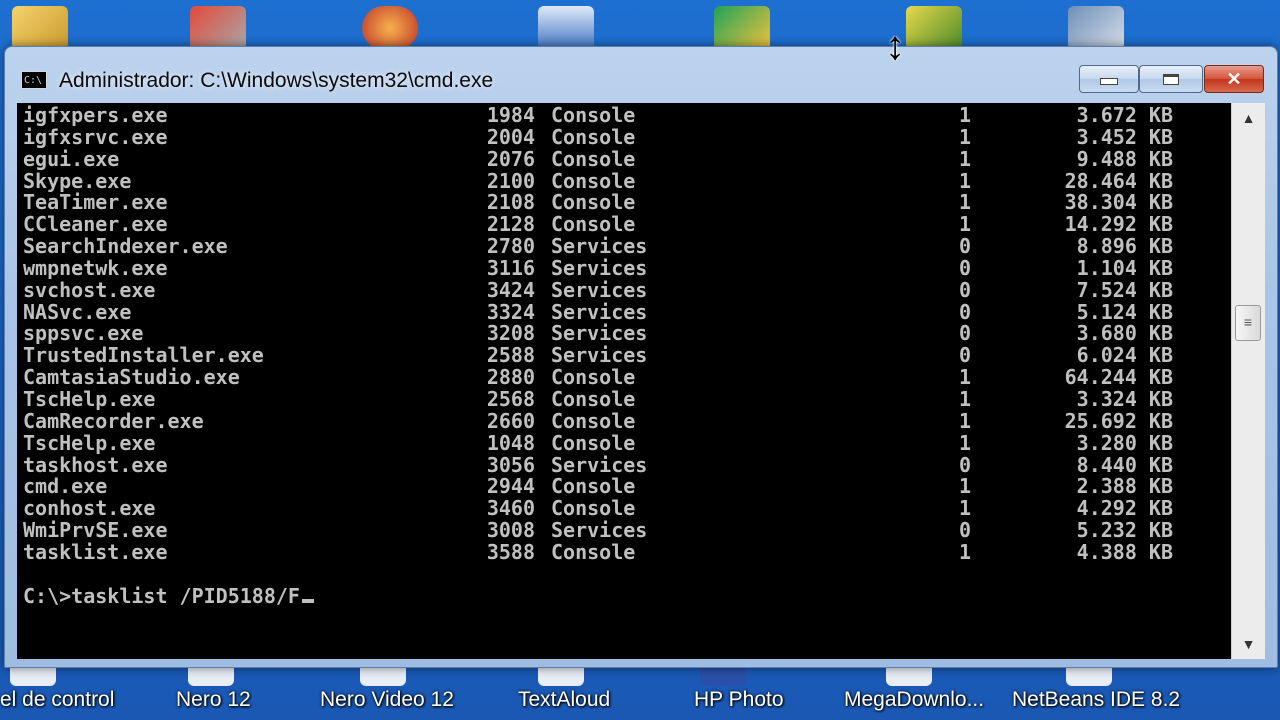  I want to click on process-pid: 2004, so click(510, 136).